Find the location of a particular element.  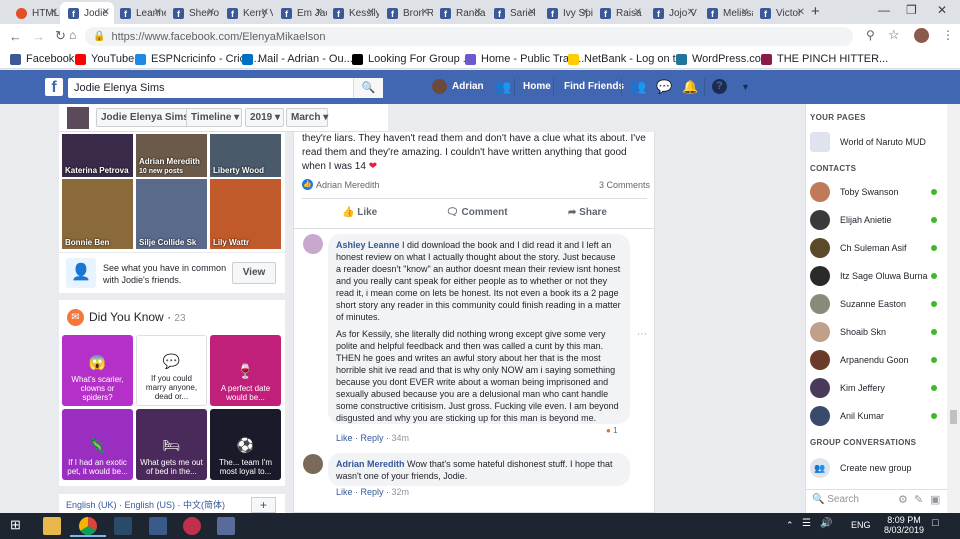

close-window-icon: ✕ is located at coordinates (942, 10).